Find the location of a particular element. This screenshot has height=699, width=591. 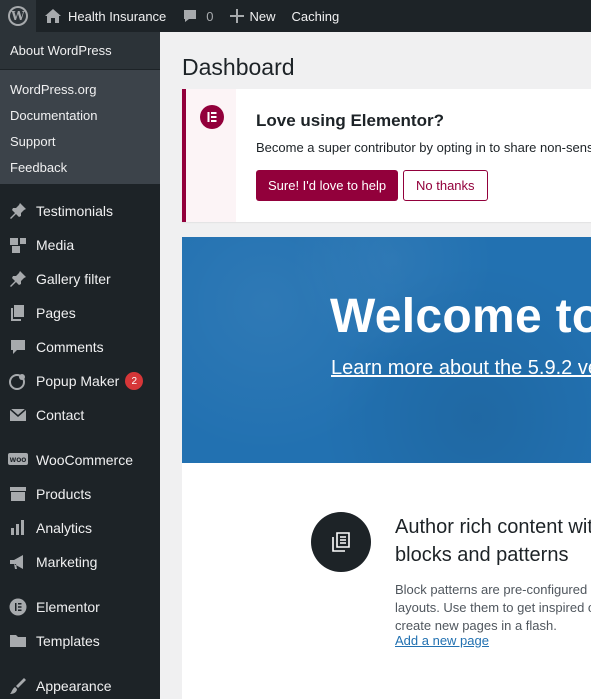

support-link: Support is located at coordinates (80, 141).